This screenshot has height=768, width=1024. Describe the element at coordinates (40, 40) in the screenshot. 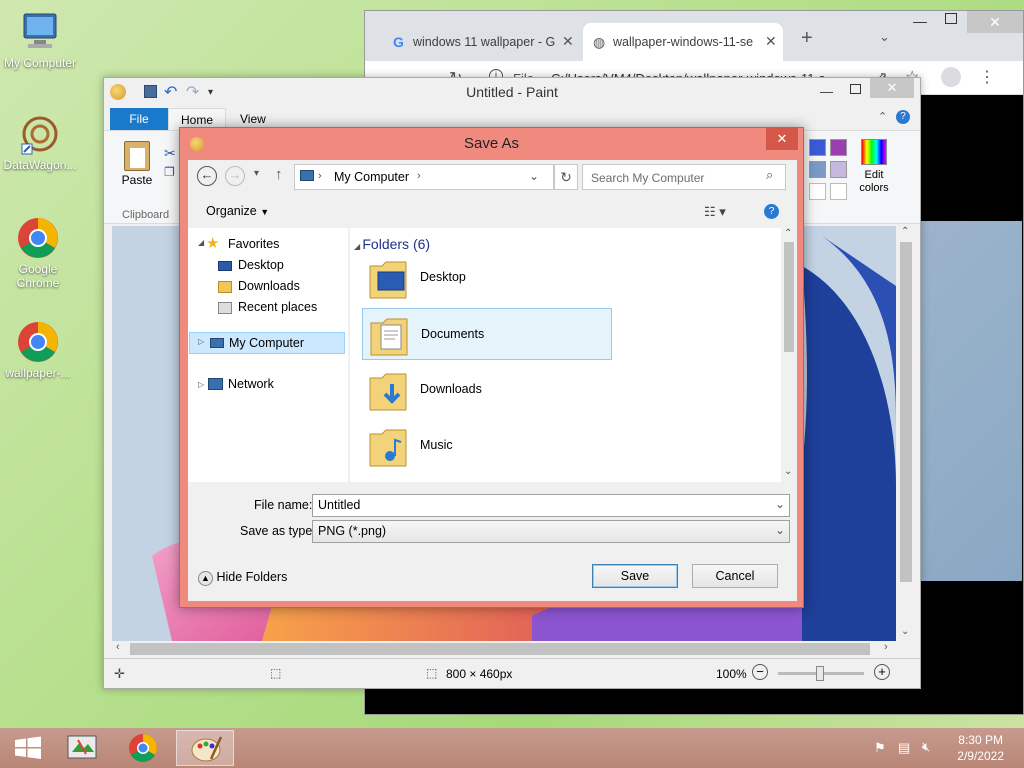

I see `desktop-icon-my-computer: My Computer` at that location.